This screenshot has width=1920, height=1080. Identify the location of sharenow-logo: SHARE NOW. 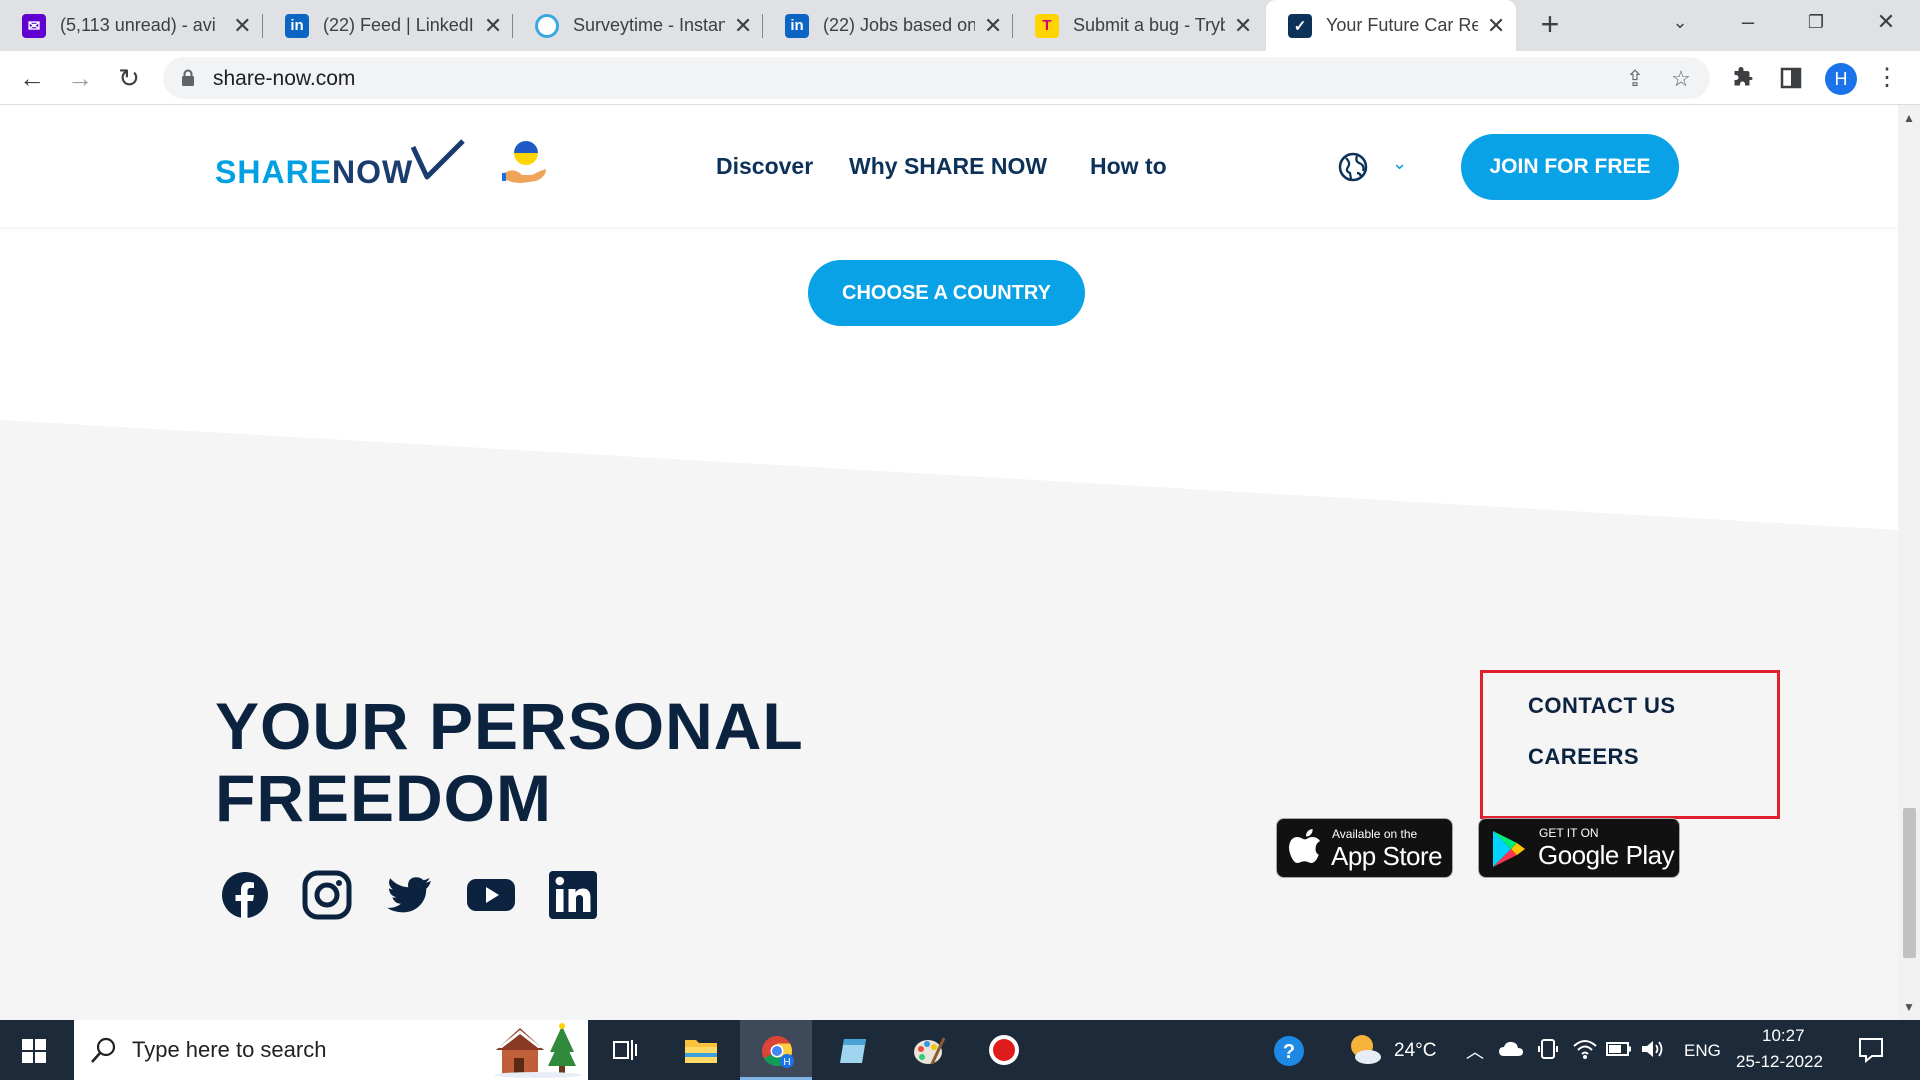
(341, 165).